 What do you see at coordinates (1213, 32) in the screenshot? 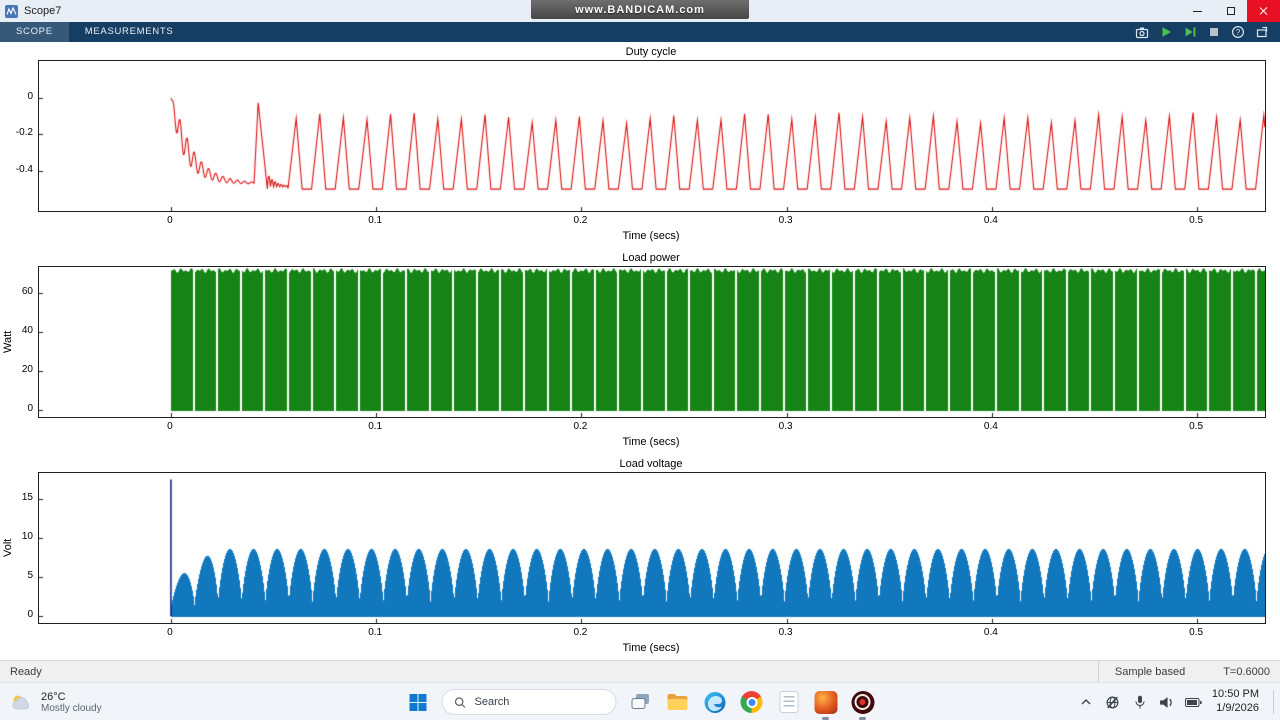
I see `stop-icon` at bounding box center [1213, 32].